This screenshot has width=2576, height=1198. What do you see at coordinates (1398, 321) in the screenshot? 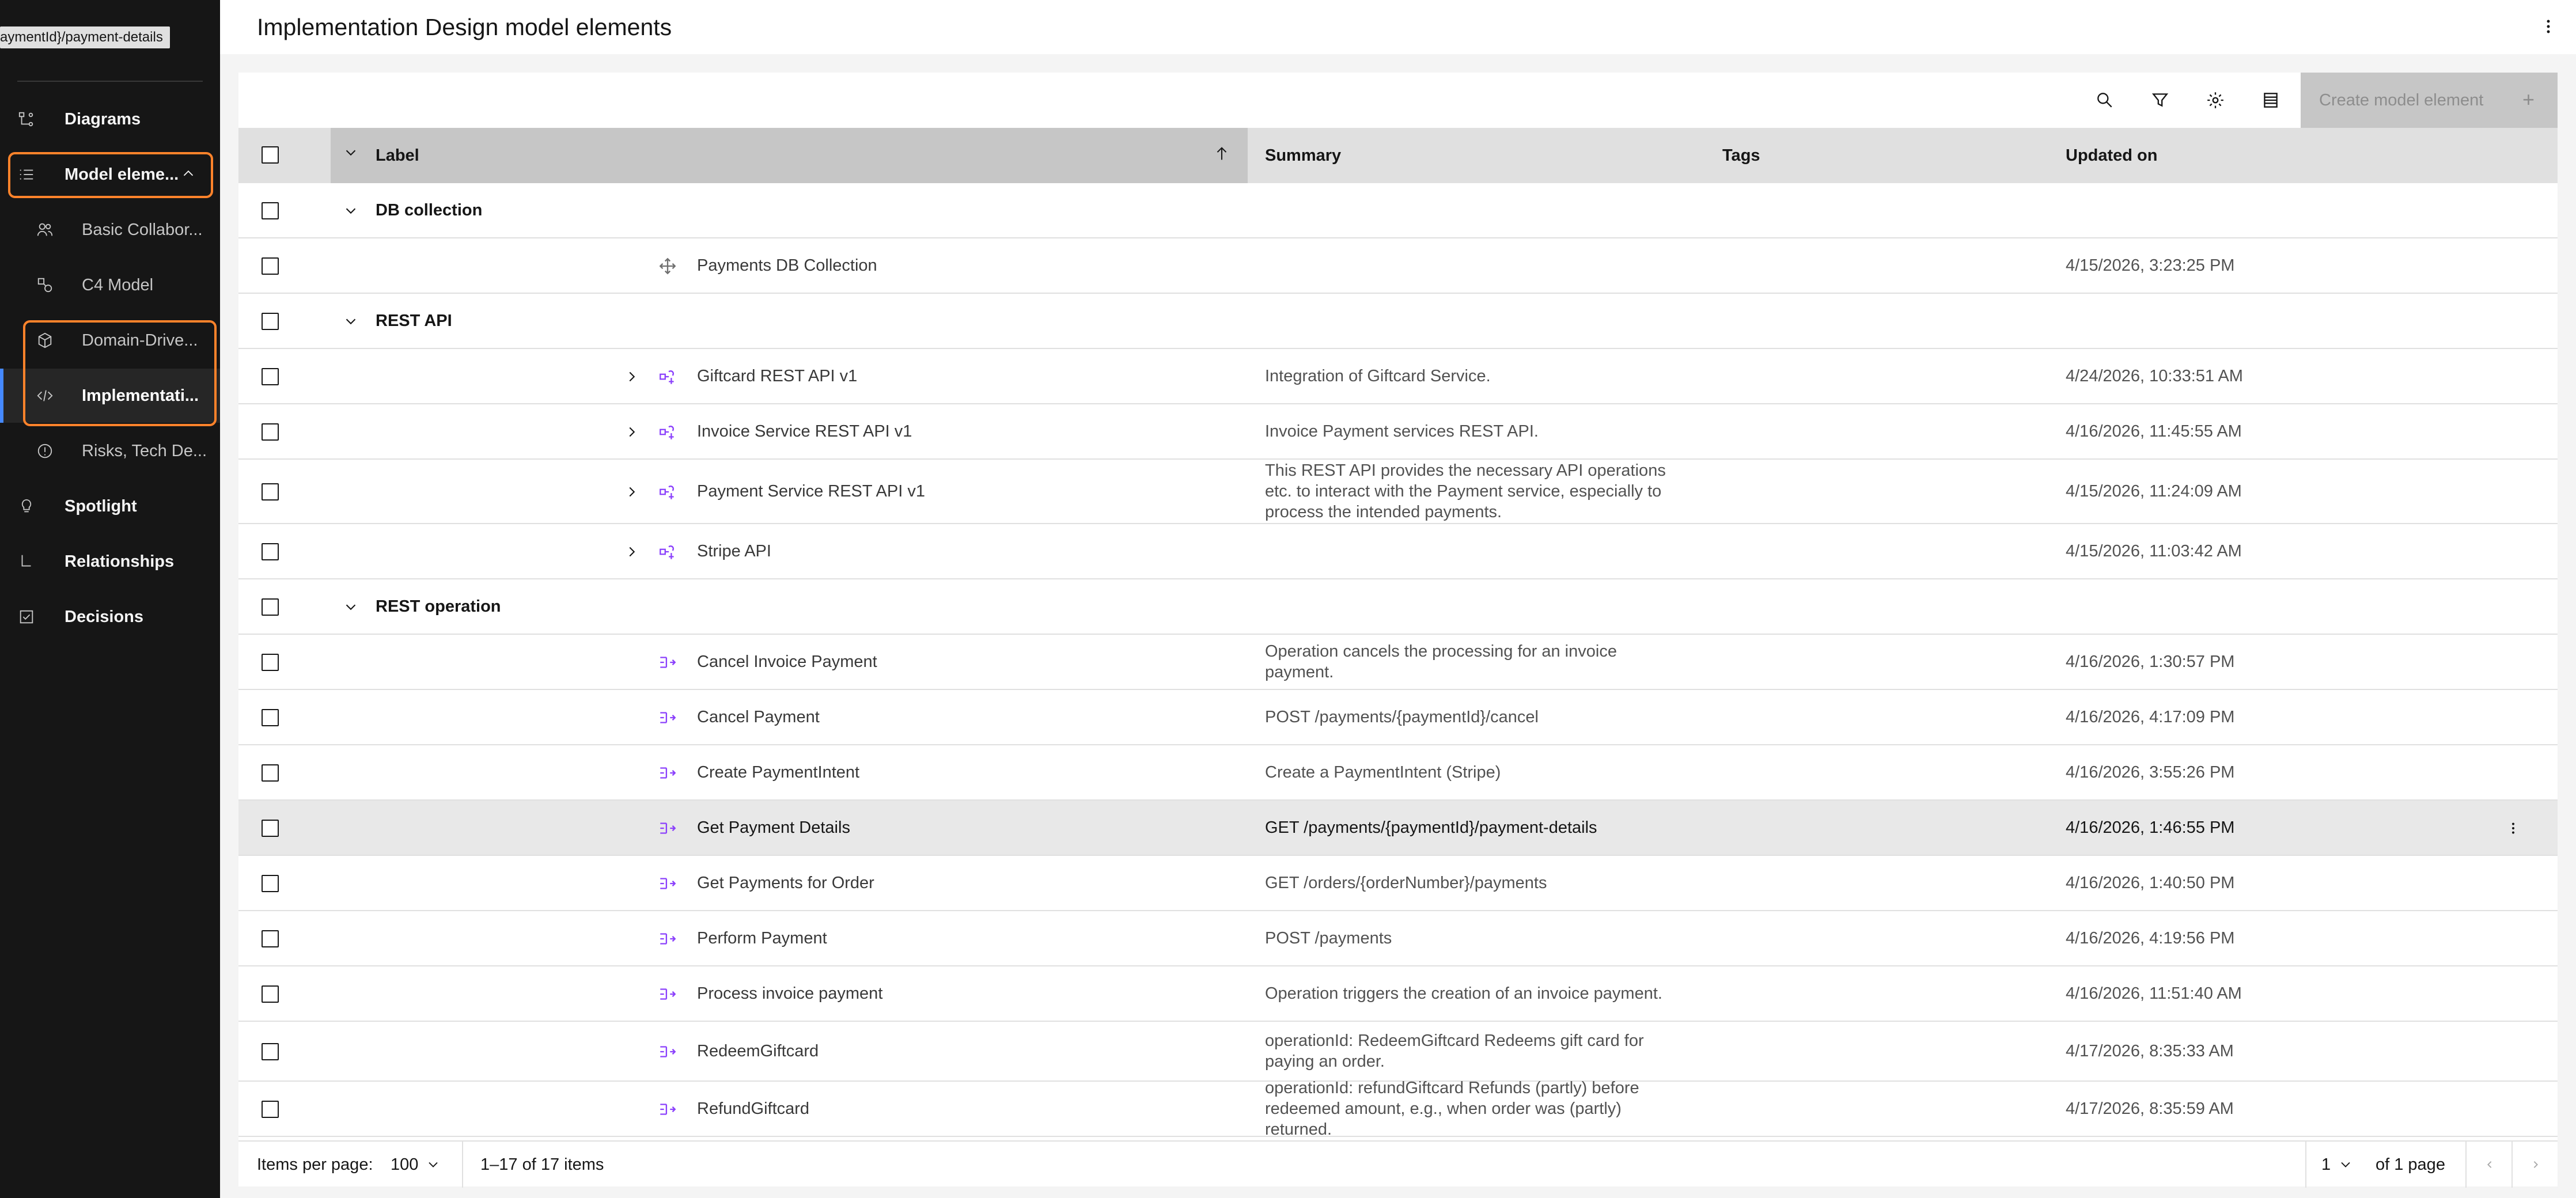
I see `table-group-row: REST API` at bounding box center [1398, 321].